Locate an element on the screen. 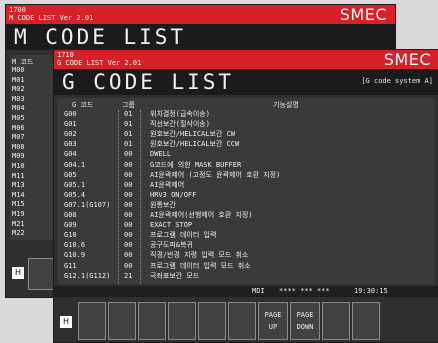  m-code-value: M13 is located at coordinates (18, 185).